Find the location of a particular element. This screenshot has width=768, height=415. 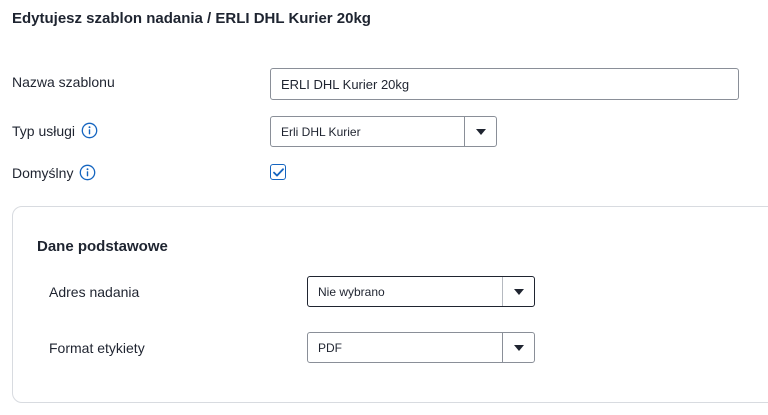

basic-data-title: Dane podstawowe is located at coordinates (102, 246).